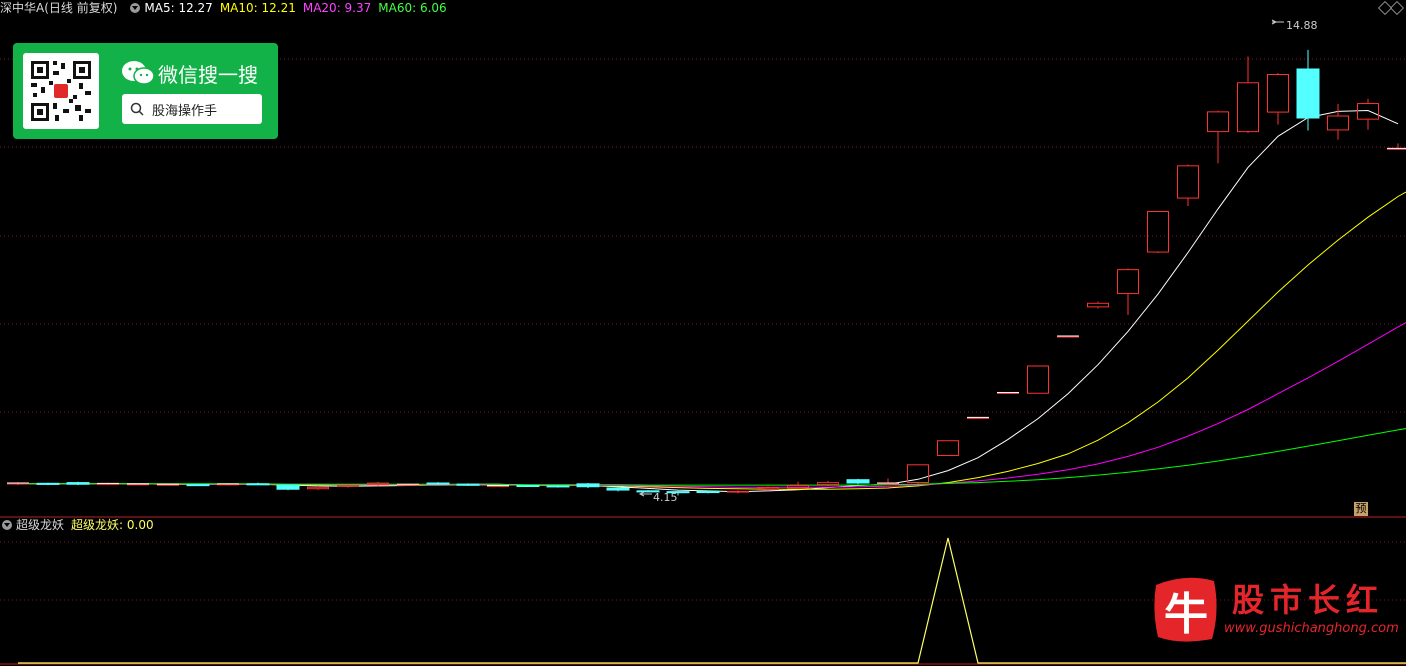 This screenshot has width=1406, height=666. What do you see at coordinates (1308, 600) in the screenshot?
I see `brand-name: 股市长红` at bounding box center [1308, 600].